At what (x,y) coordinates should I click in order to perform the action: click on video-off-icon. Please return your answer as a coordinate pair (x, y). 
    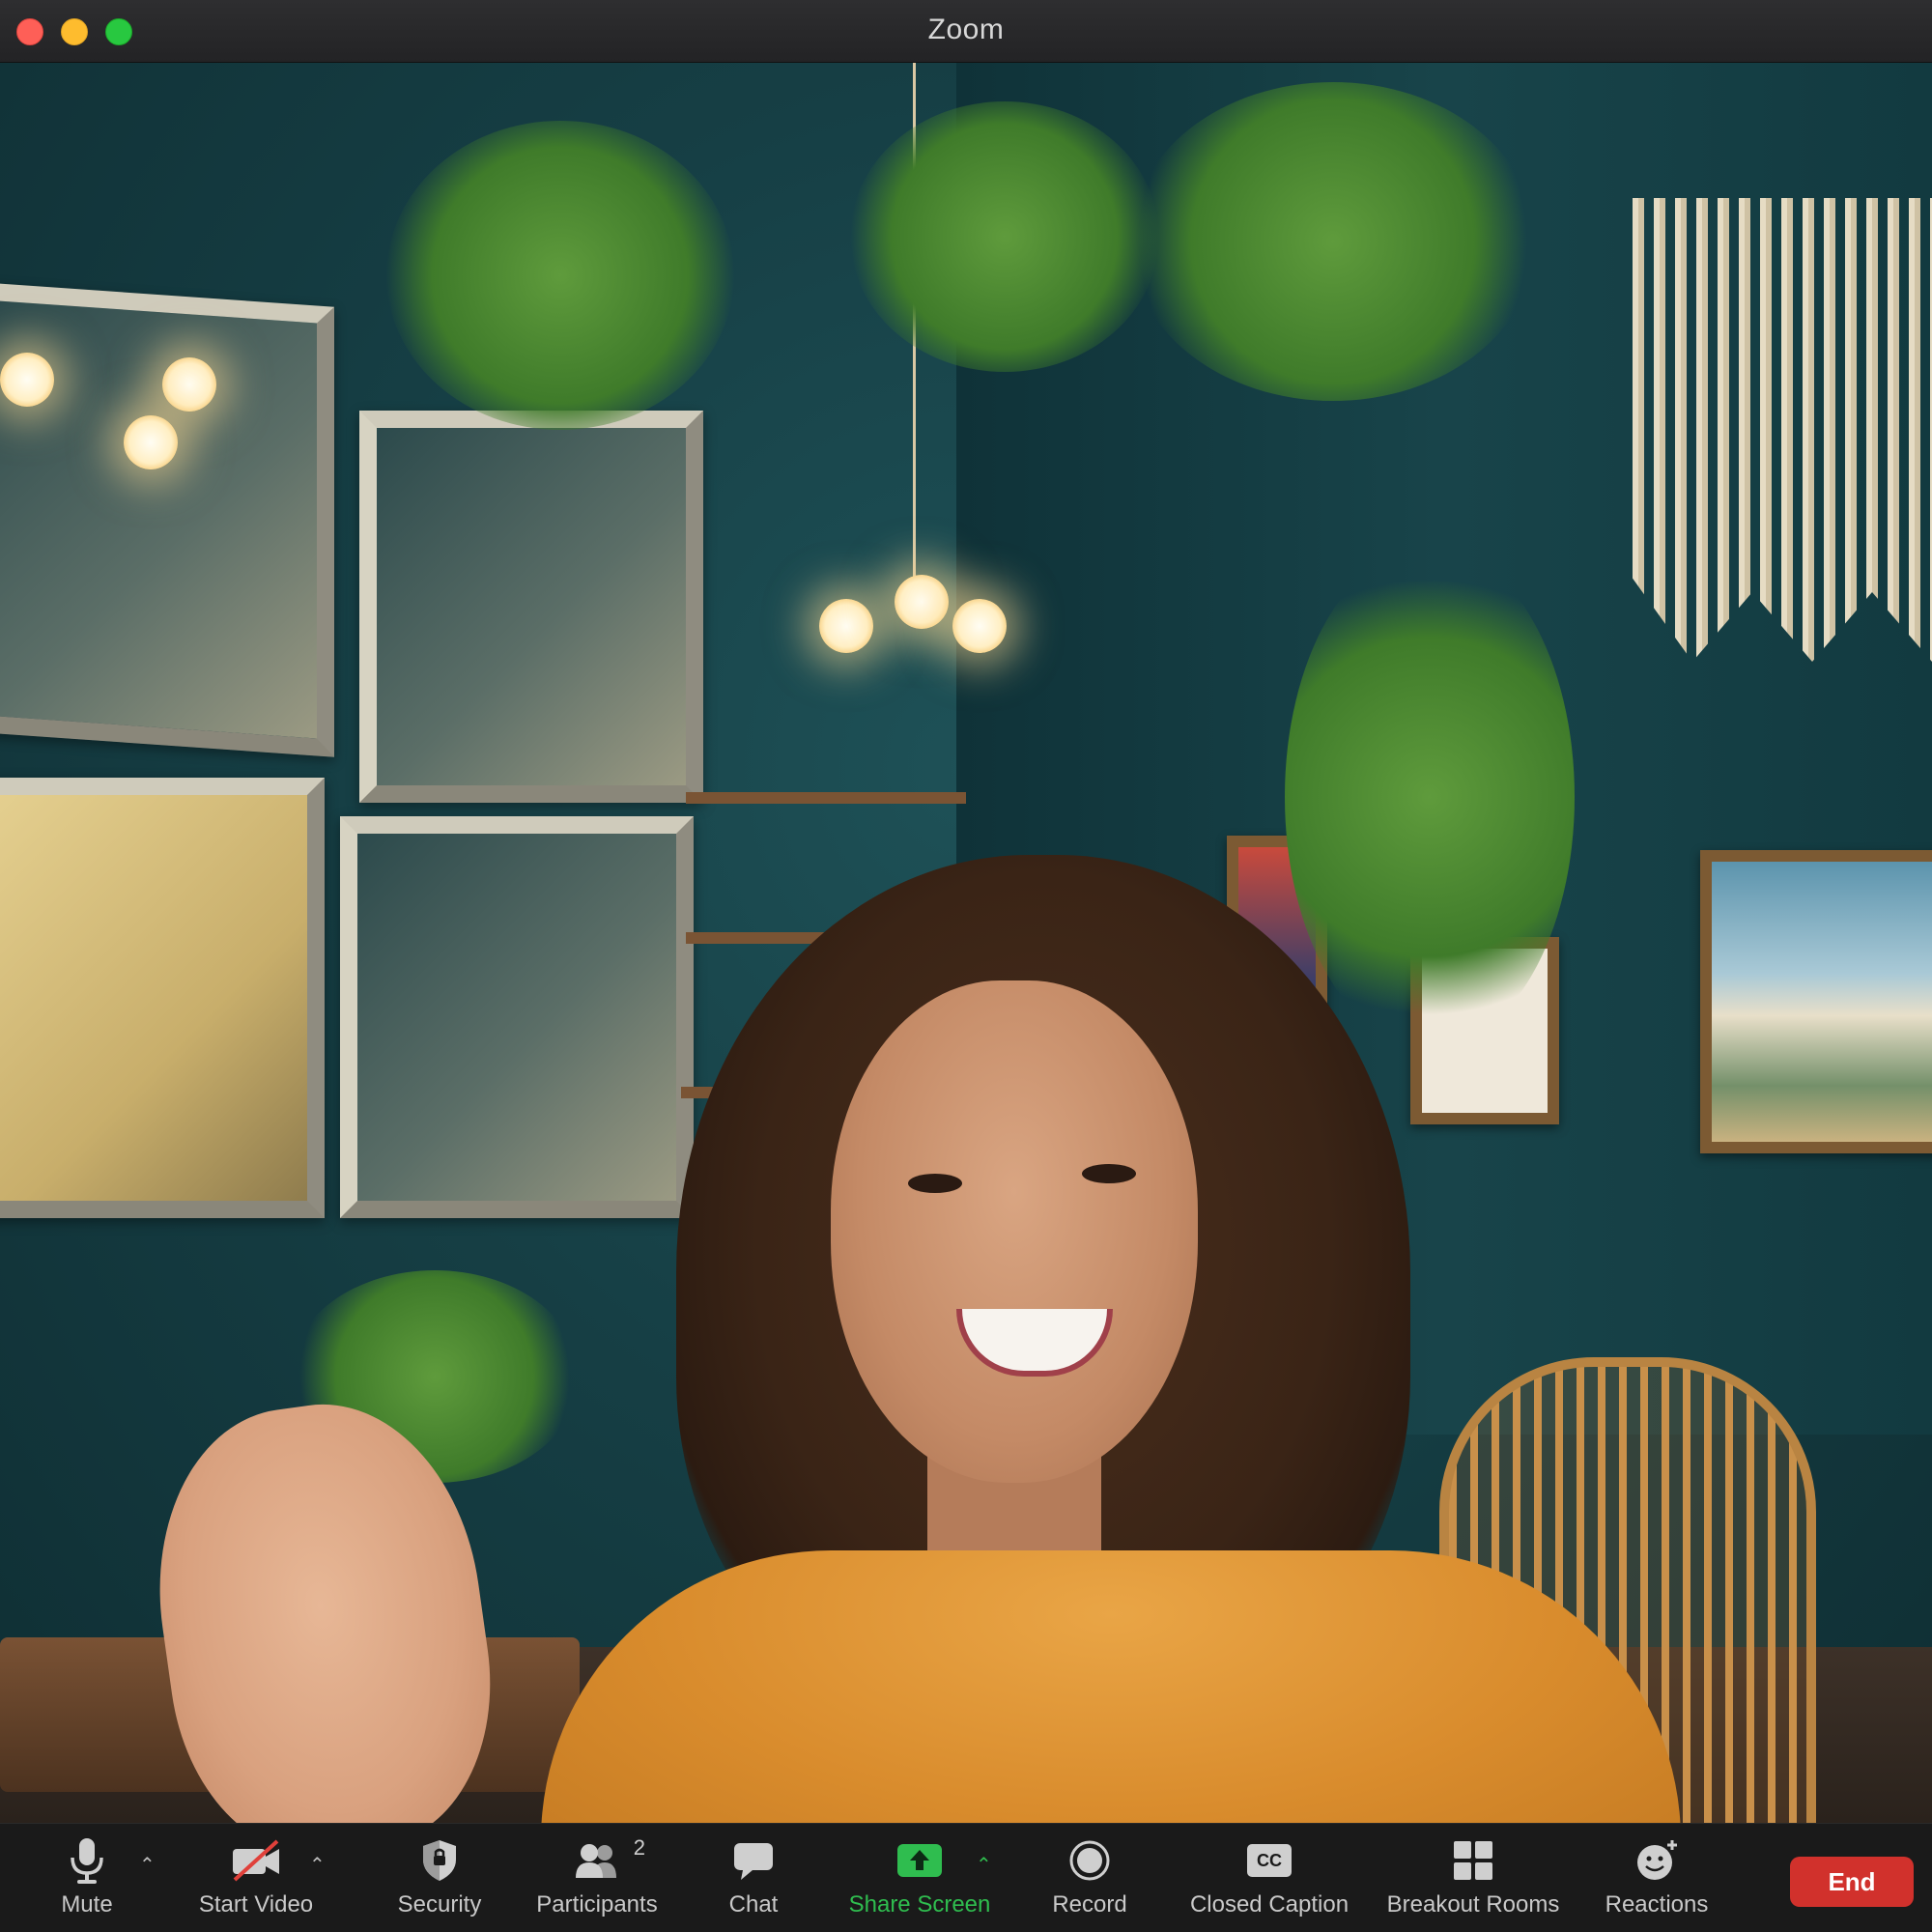
    Looking at the image, I should click on (256, 1860).